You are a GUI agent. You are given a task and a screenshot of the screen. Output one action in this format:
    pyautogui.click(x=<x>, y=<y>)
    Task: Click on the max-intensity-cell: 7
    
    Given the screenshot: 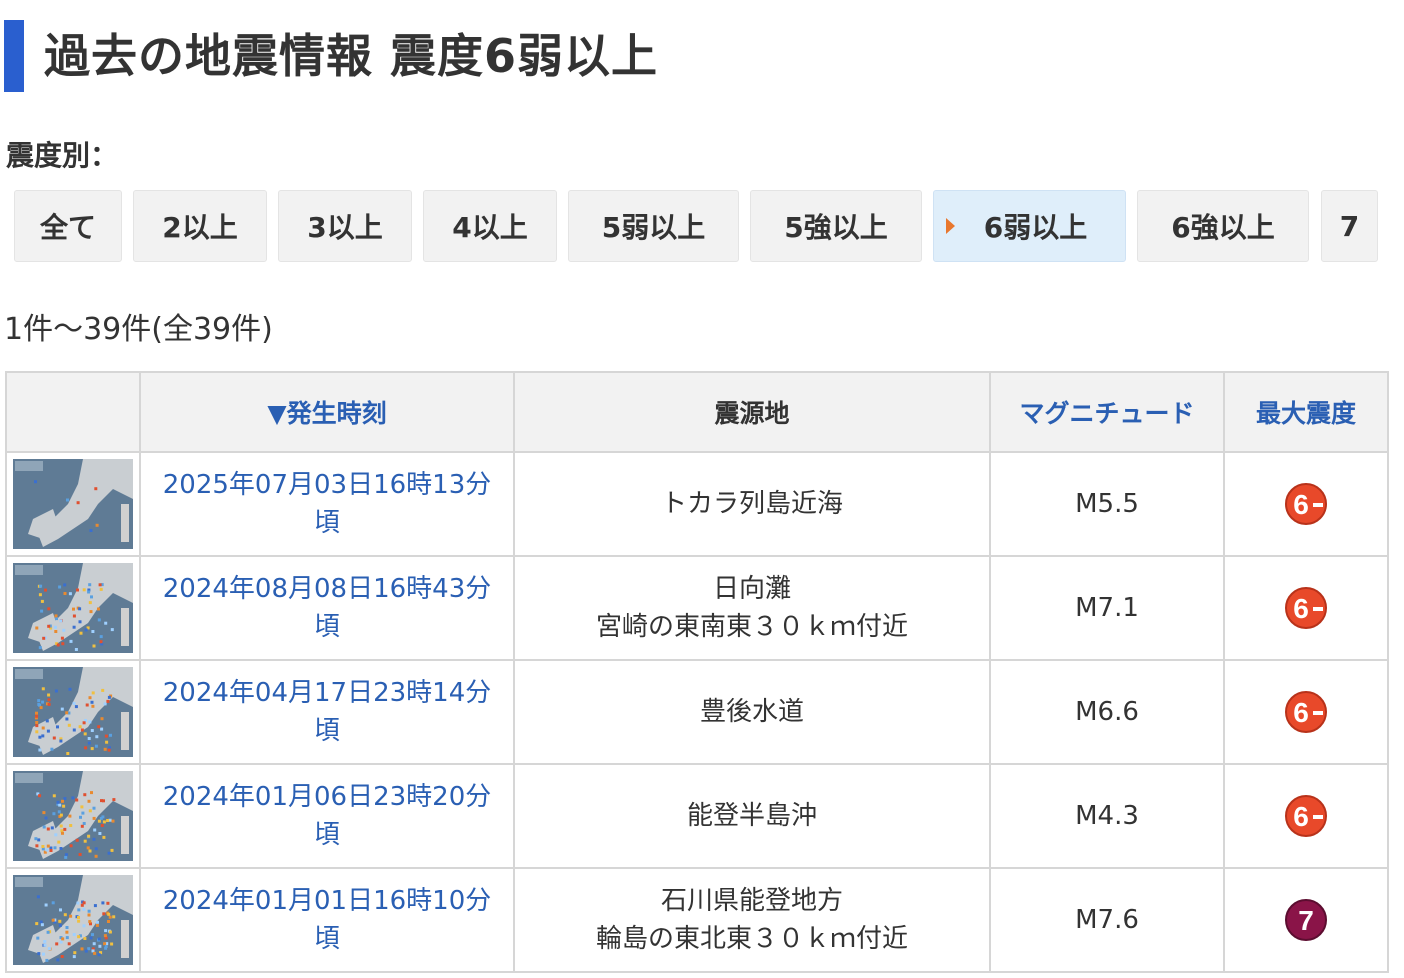 What is the action you would take?
    pyautogui.click(x=1306, y=920)
    